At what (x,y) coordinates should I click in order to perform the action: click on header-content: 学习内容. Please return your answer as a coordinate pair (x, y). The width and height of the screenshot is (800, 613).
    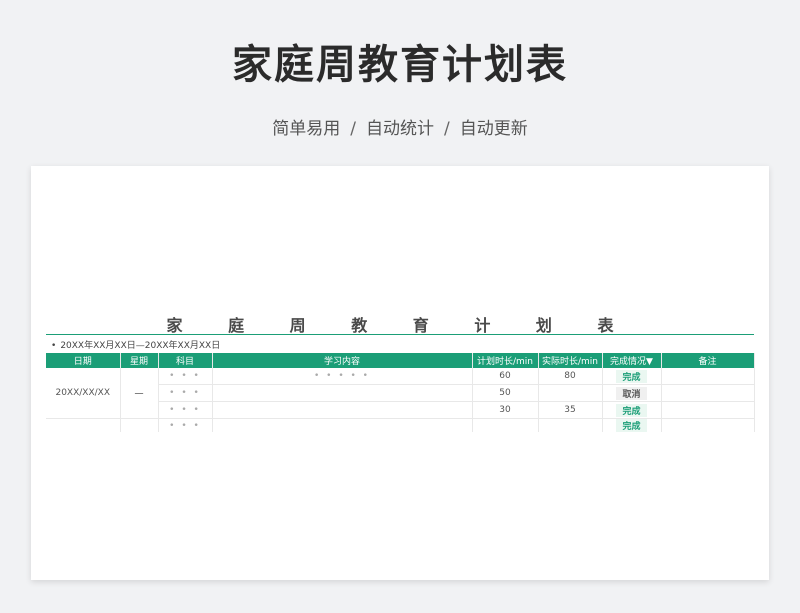
    Looking at the image, I should click on (342, 360).